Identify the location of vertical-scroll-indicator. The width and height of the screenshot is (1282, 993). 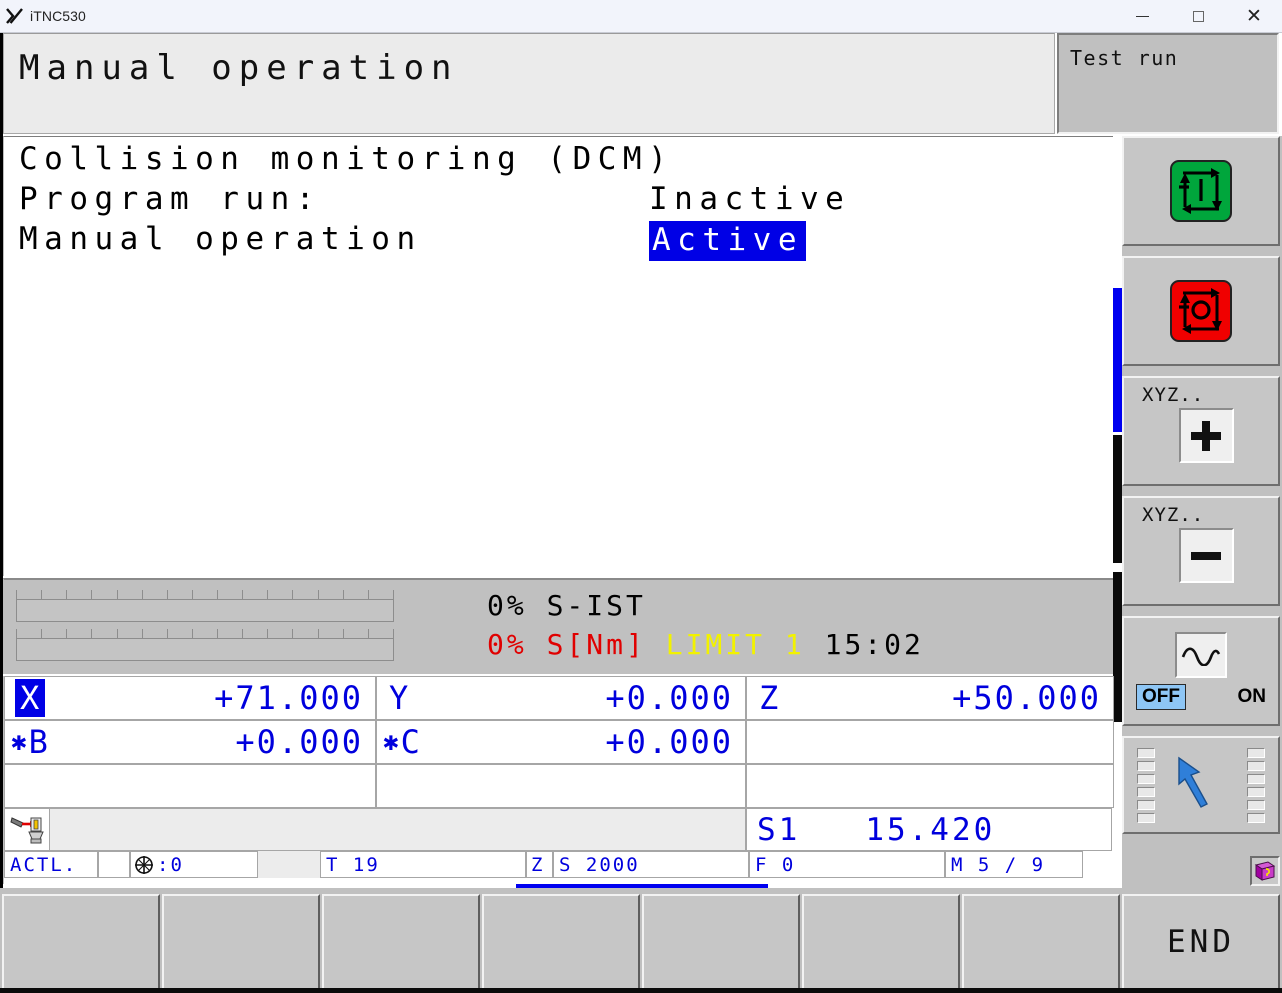
(1117, 360).